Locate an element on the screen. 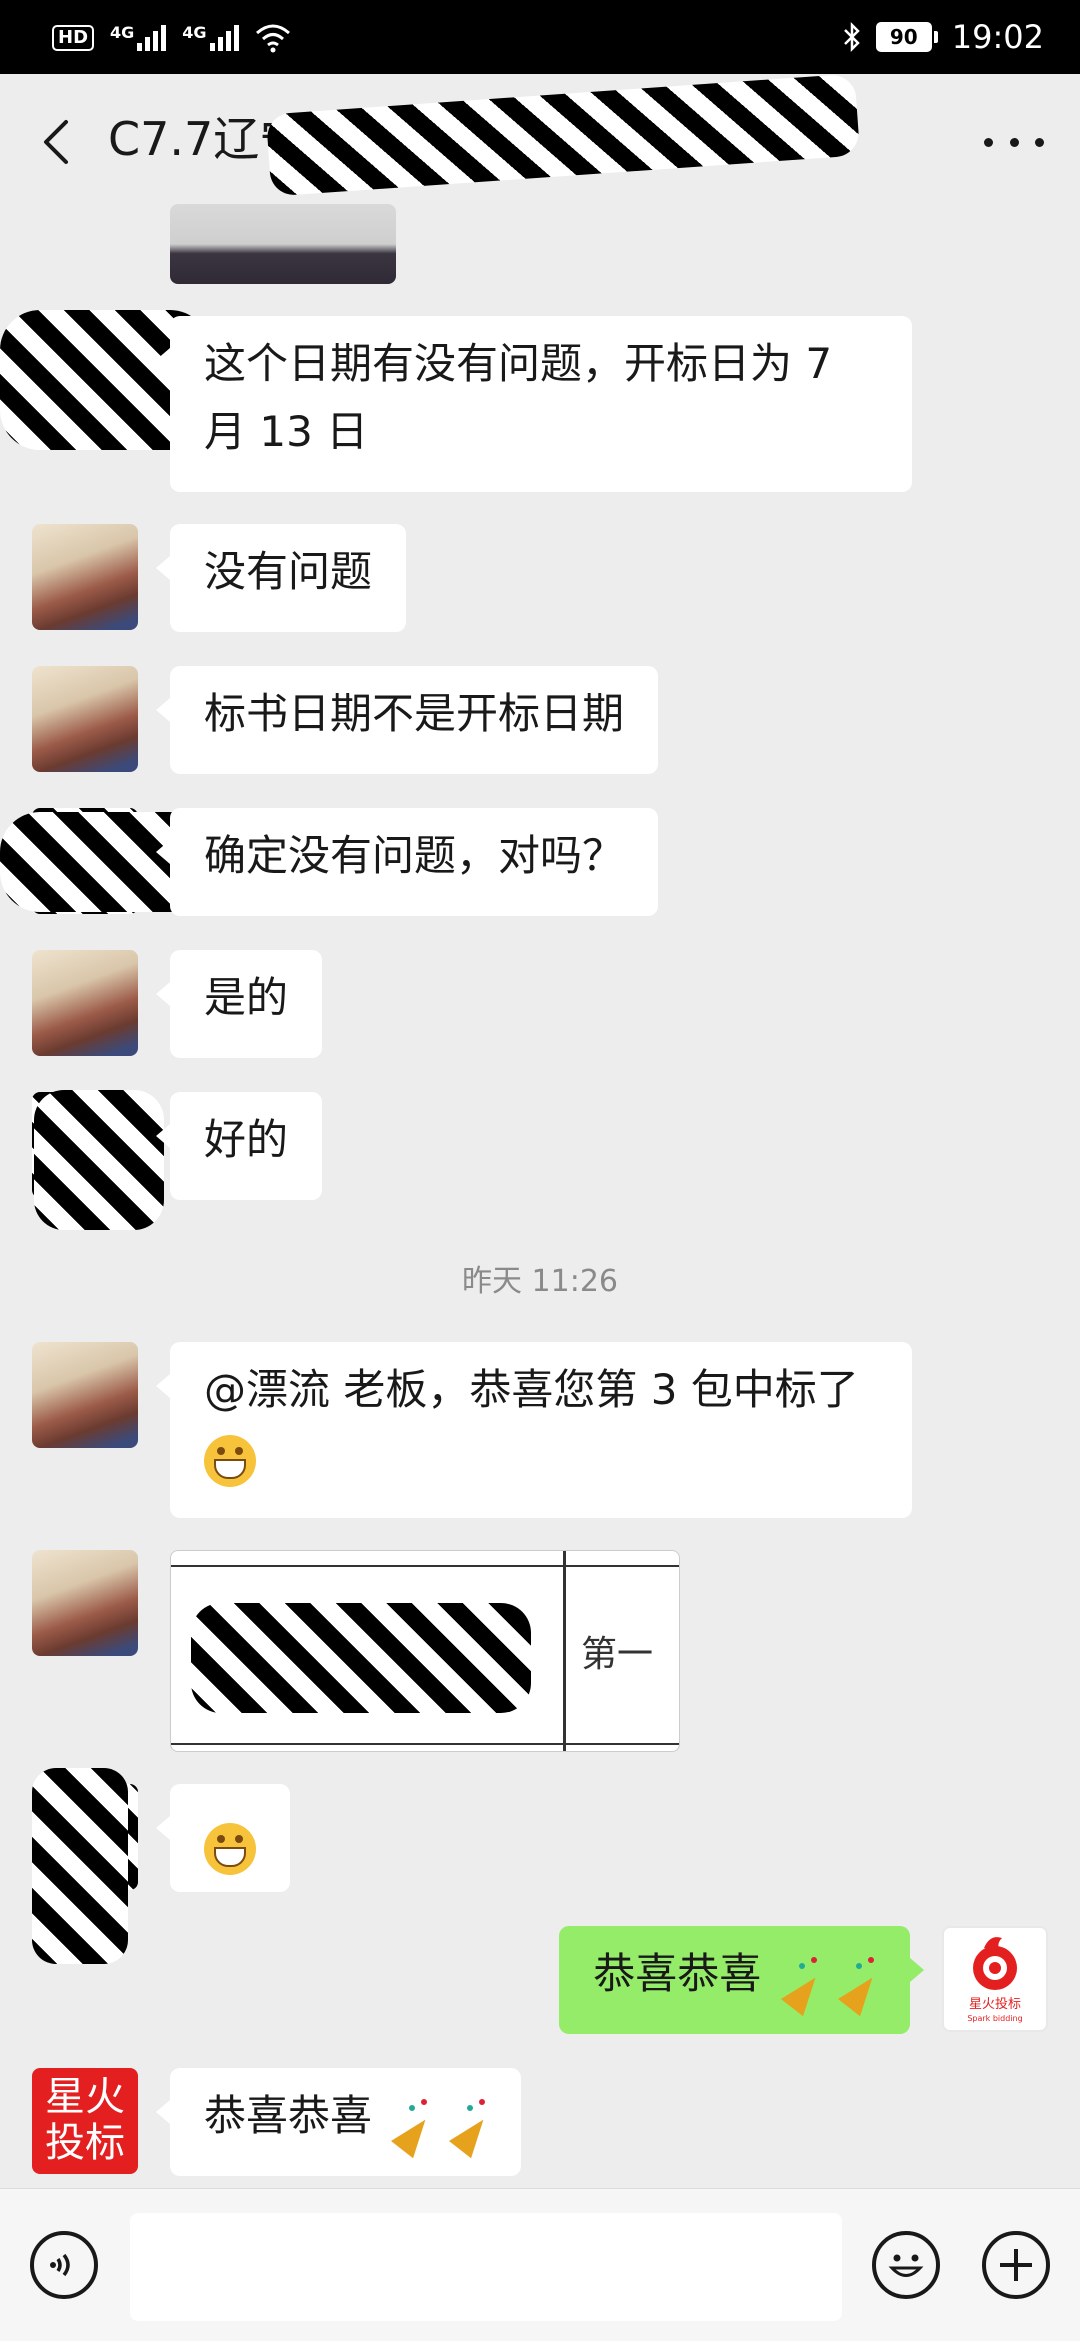  message-bubble is located at coordinates (223, 1838).